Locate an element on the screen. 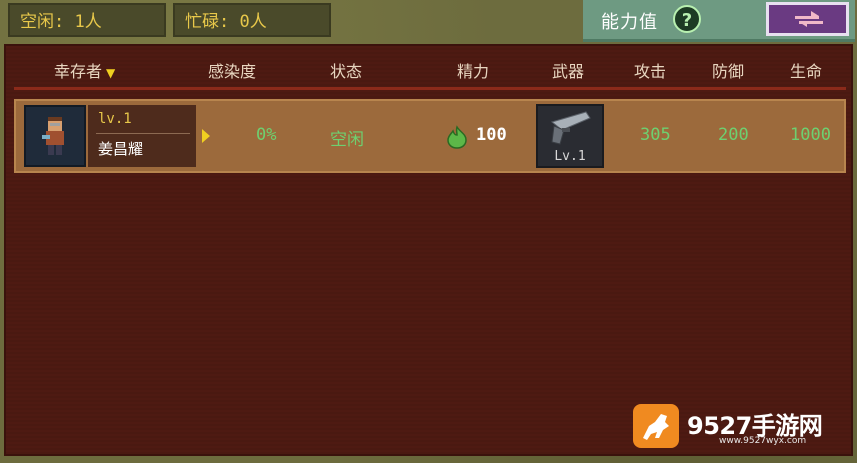 This screenshot has width=857, height=463. weapon-slot: Lv.1 is located at coordinates (570, 136).